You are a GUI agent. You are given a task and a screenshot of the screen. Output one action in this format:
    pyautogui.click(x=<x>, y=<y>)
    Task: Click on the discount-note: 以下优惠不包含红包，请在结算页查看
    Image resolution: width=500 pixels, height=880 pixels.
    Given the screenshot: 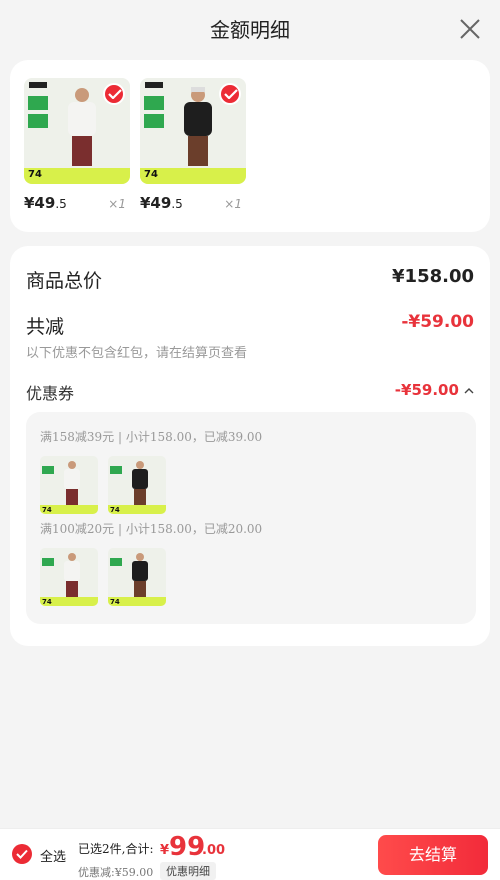 What is the action you would take?
    pyautogui.click(x=137, y=353)
    